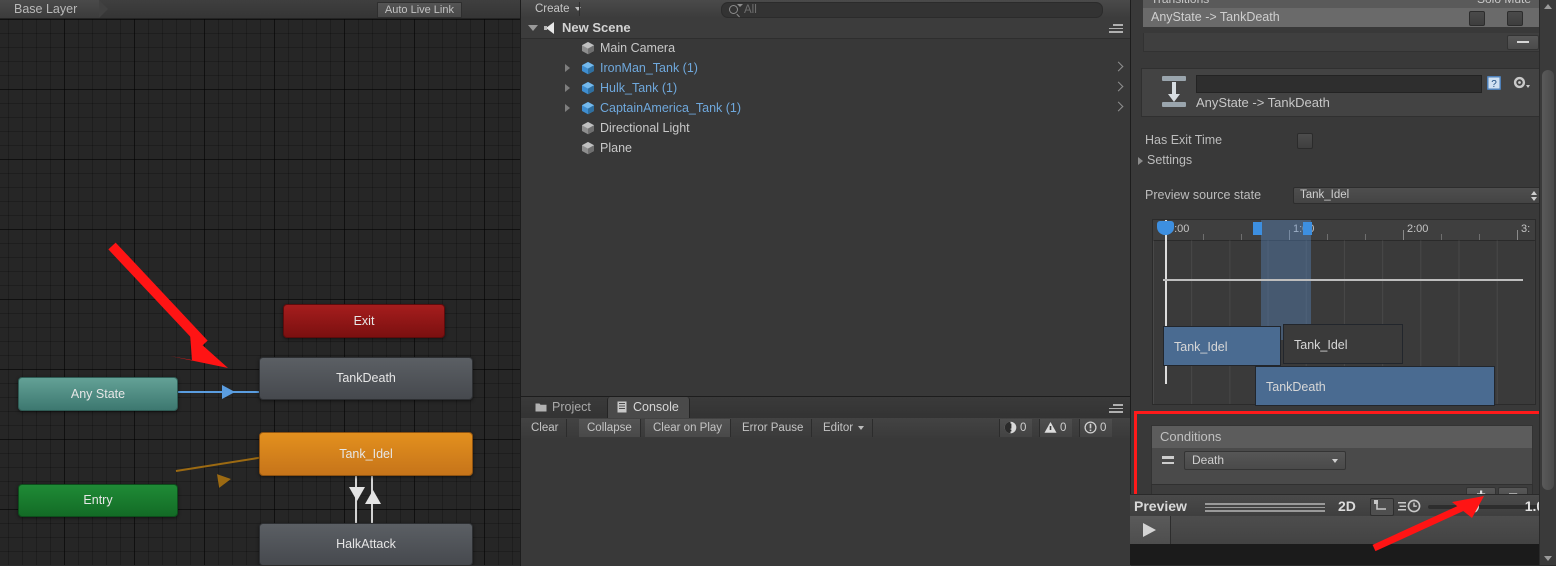 The width and height of the screenshot is (1556, 566). What do you see at coordinates (218, 392) in the screenshot?
I see `transition-anystate-tankdeath` at bounding box center [218, 392].